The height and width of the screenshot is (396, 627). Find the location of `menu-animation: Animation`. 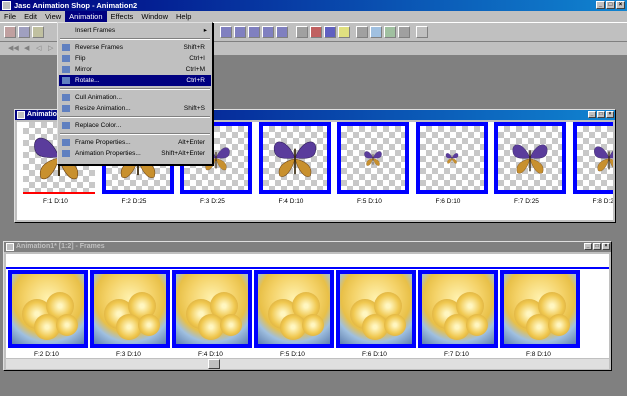

menu-animation: Animation is located at coordinates (86, 16).